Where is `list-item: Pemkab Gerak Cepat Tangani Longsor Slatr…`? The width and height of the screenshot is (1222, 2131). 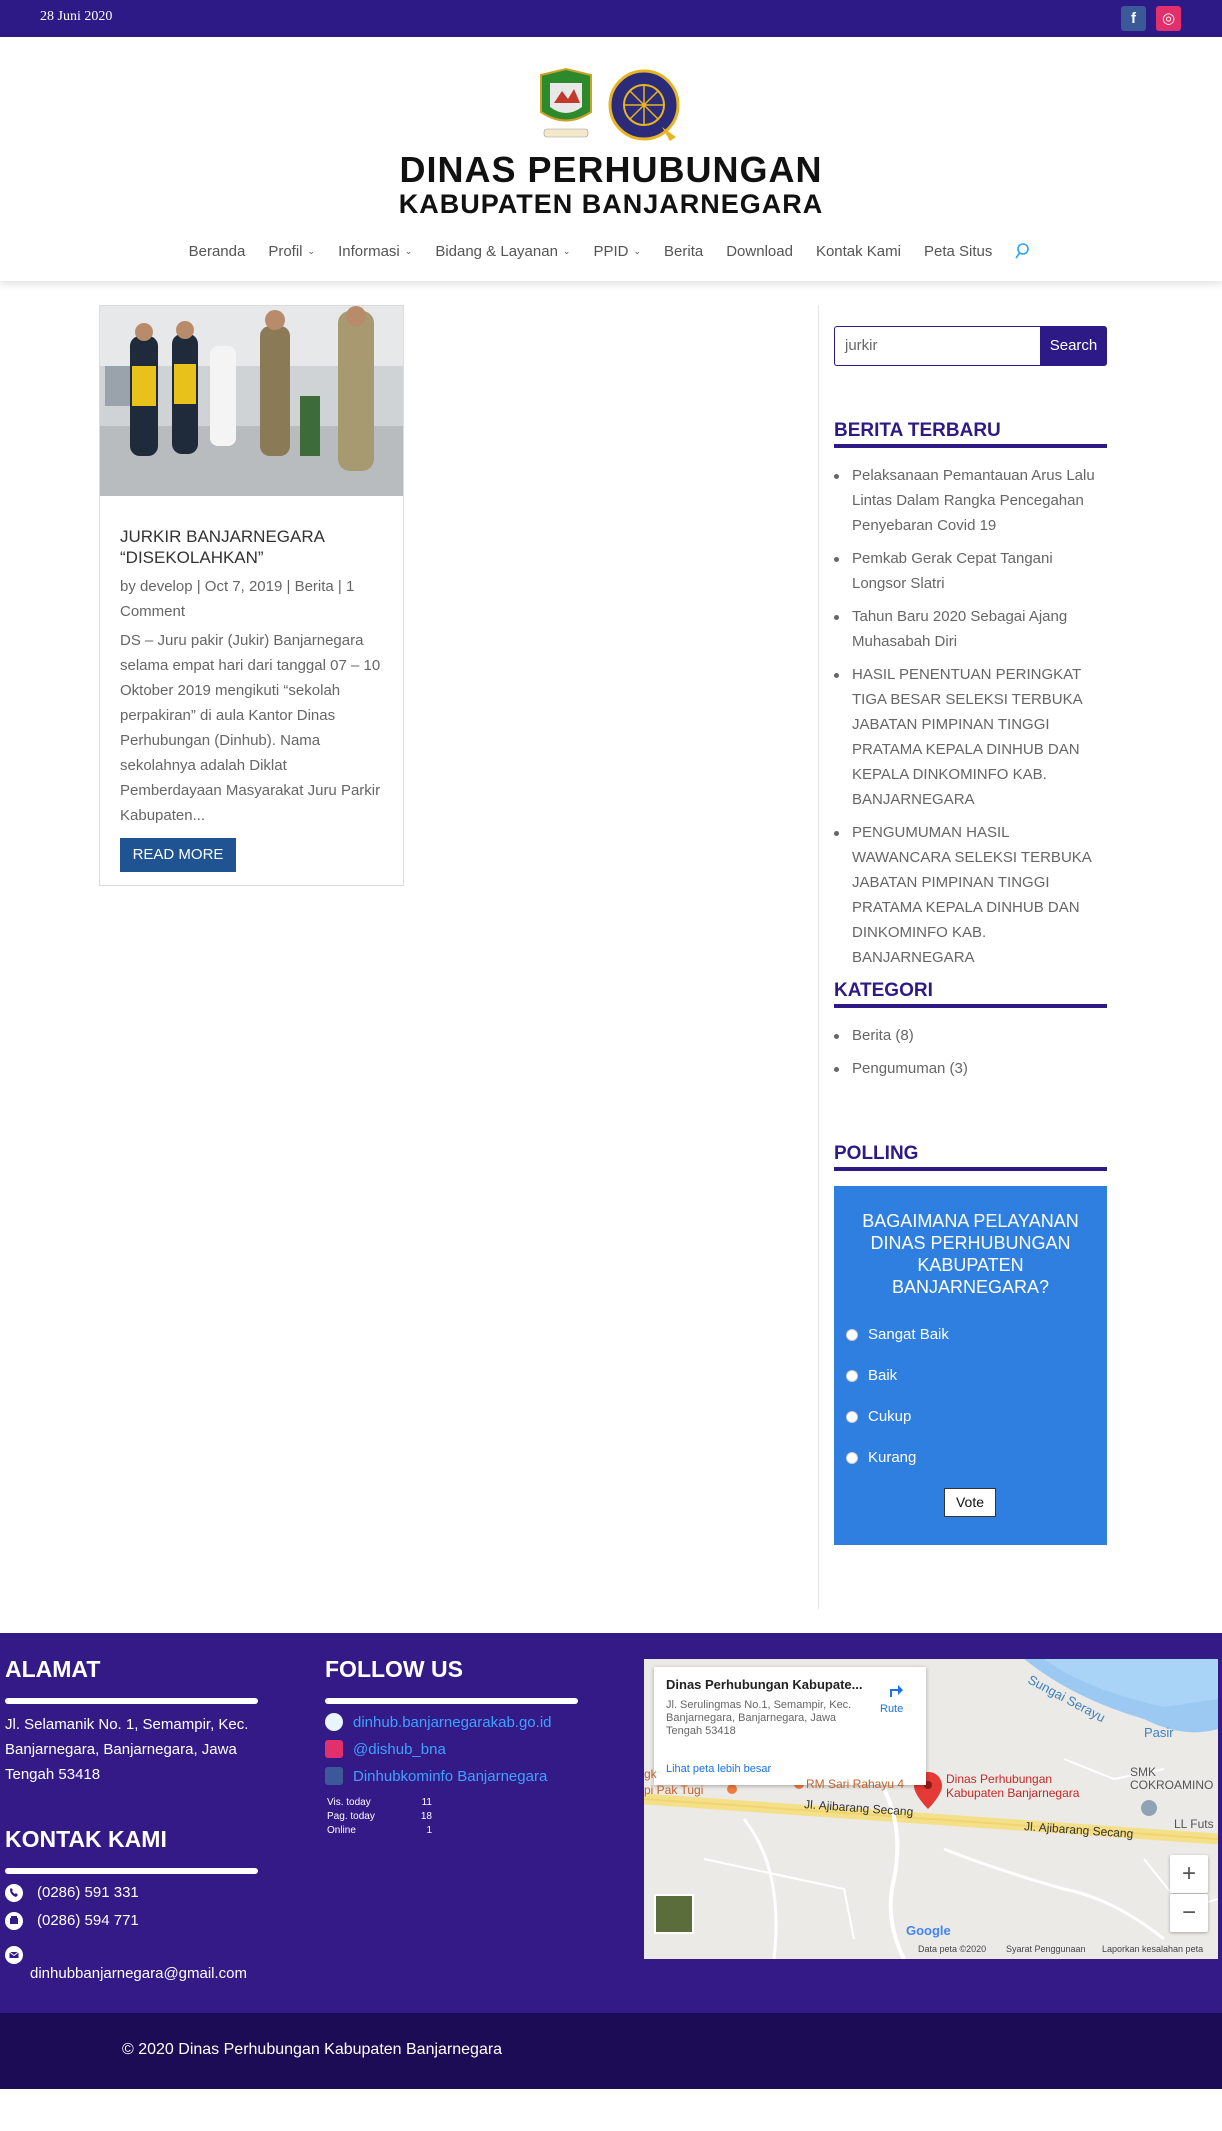 list-item: Pemkab Gerak Cepat Tangani Longsor Slatr… is located at coordinates (970, 571).